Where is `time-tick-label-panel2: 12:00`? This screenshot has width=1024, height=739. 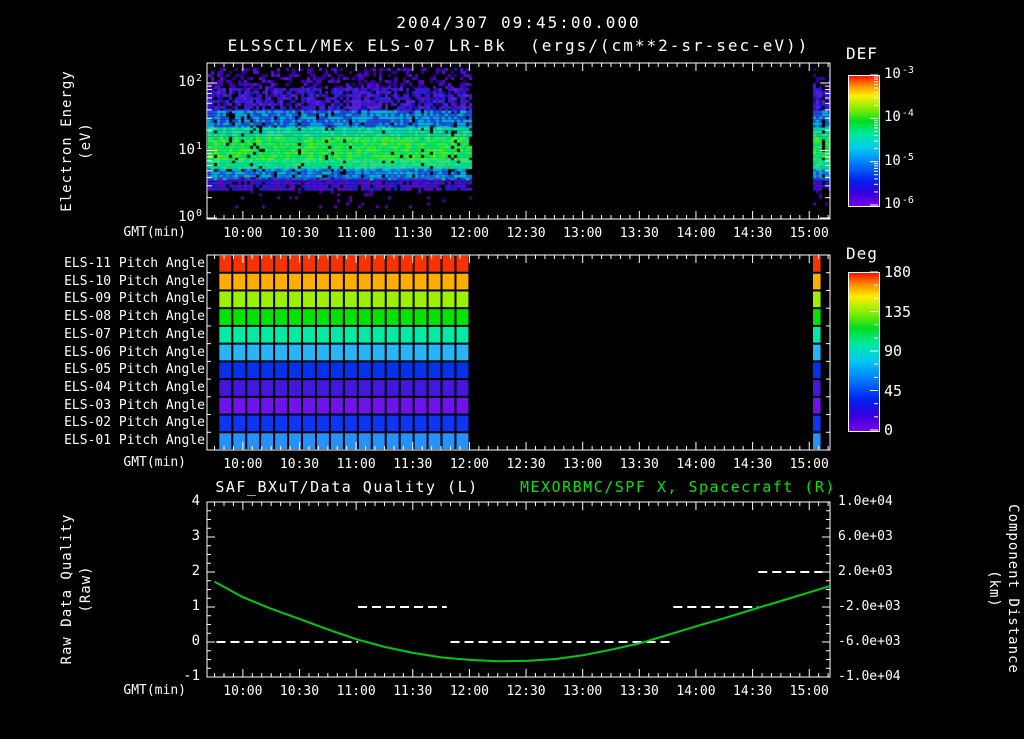
time-tick-label-panel2: 12:00 is located at coordinates (469, 464).